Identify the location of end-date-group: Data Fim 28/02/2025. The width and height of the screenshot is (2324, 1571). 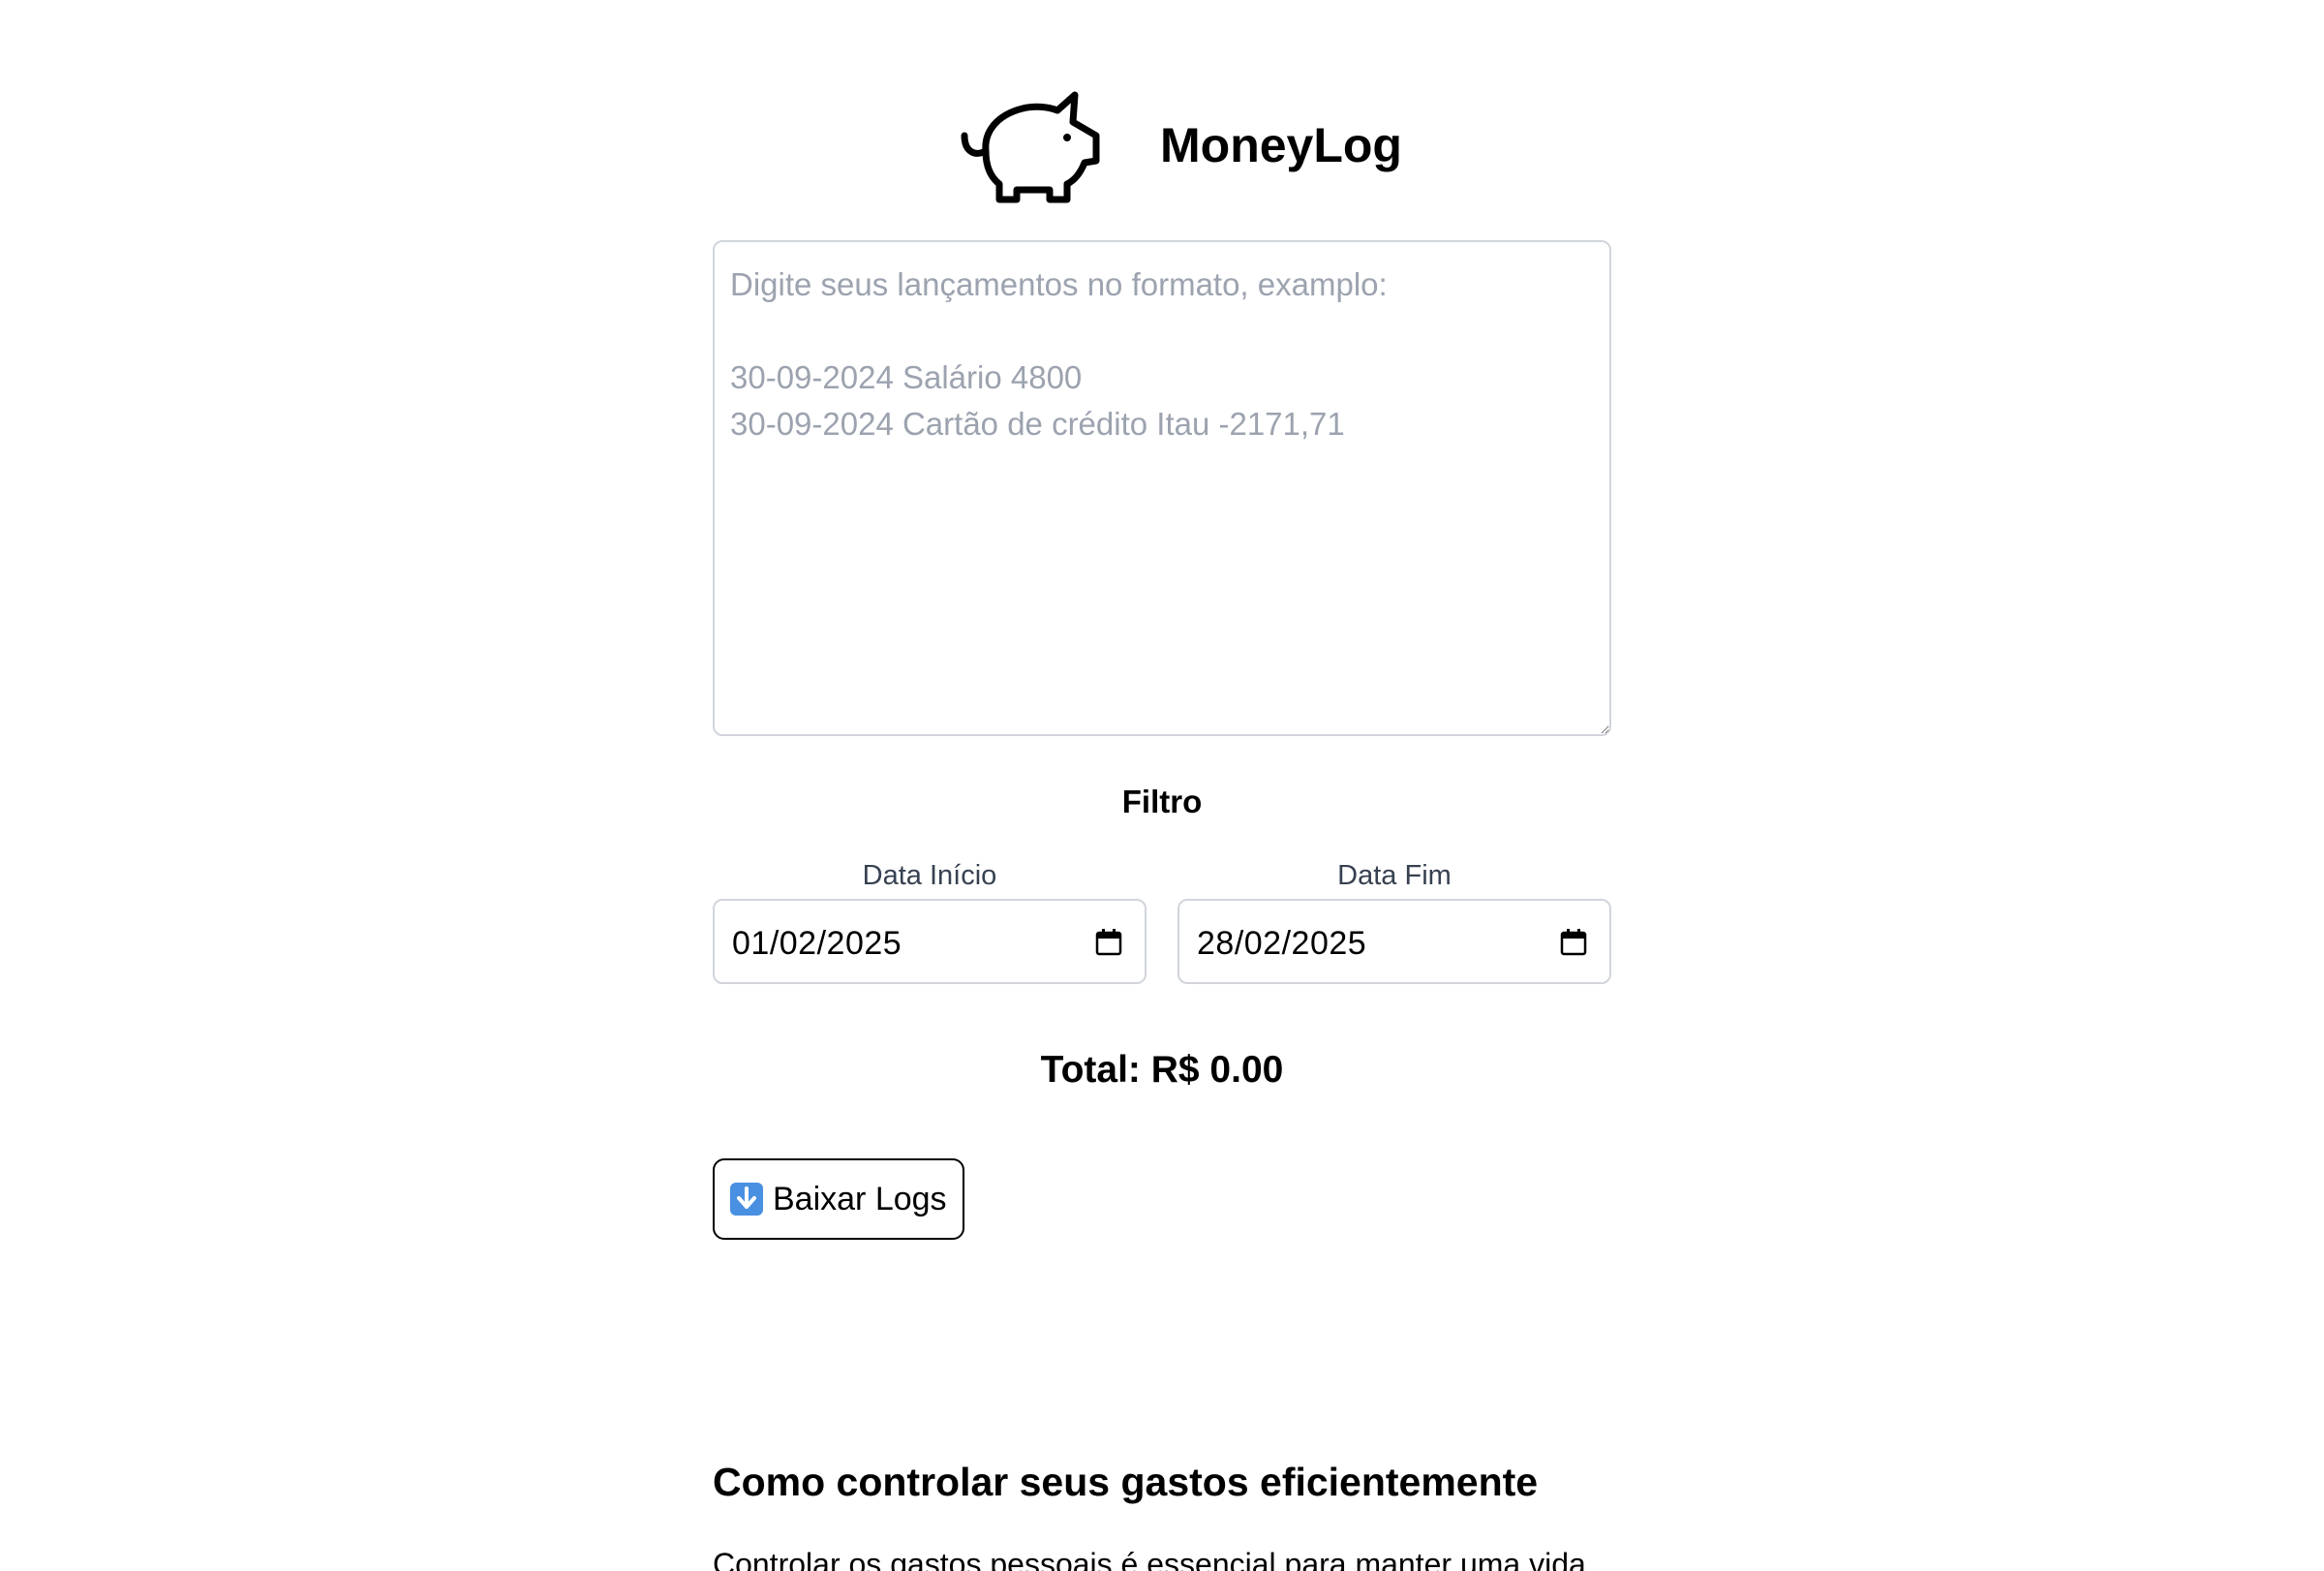
(1394, 920).